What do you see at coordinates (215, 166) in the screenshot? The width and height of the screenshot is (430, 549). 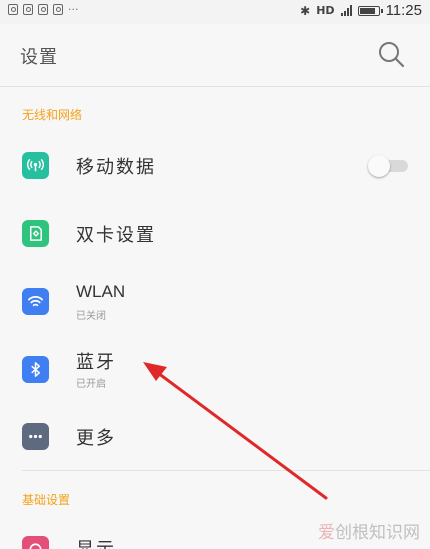 I see `settings-row-mobile-data: 移动数据` at bounding box center [215, 166].